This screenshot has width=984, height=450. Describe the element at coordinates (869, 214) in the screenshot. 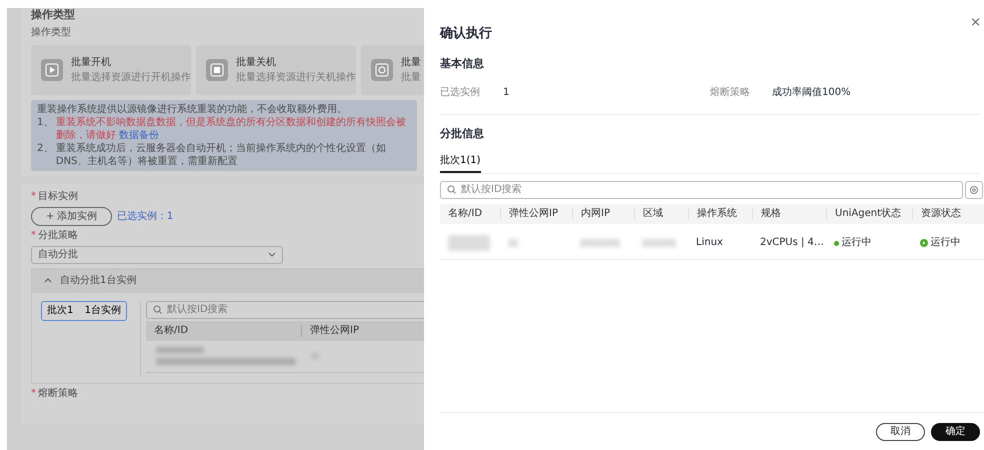

I see `column-header: UniAgent状态` at that location.